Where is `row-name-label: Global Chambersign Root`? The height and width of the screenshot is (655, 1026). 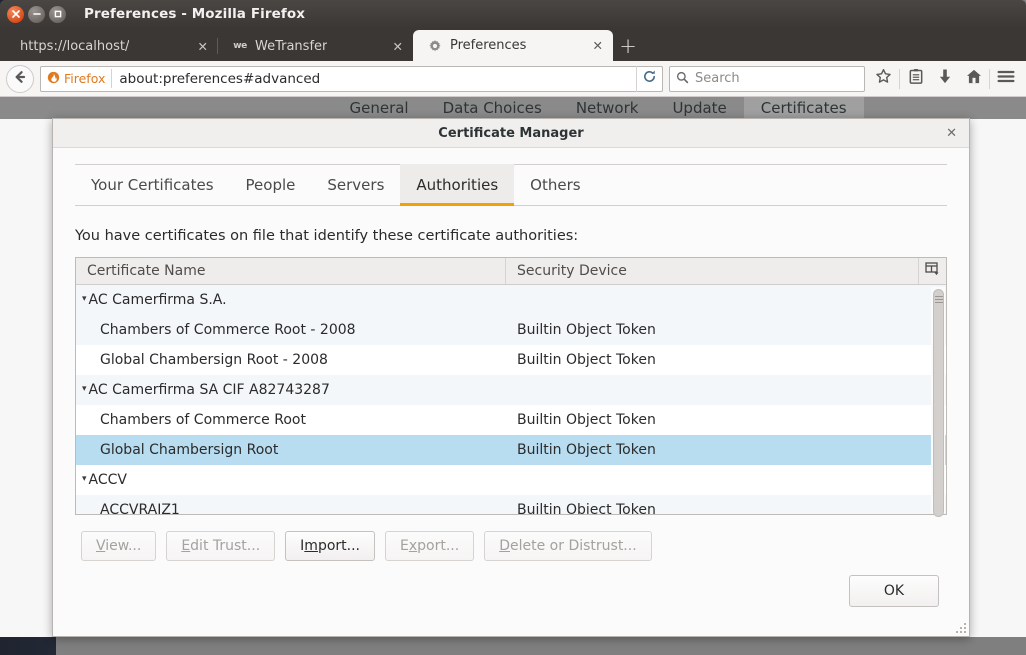
row-name-label: Global Chambersign Root is located at coordinates (189, 449).